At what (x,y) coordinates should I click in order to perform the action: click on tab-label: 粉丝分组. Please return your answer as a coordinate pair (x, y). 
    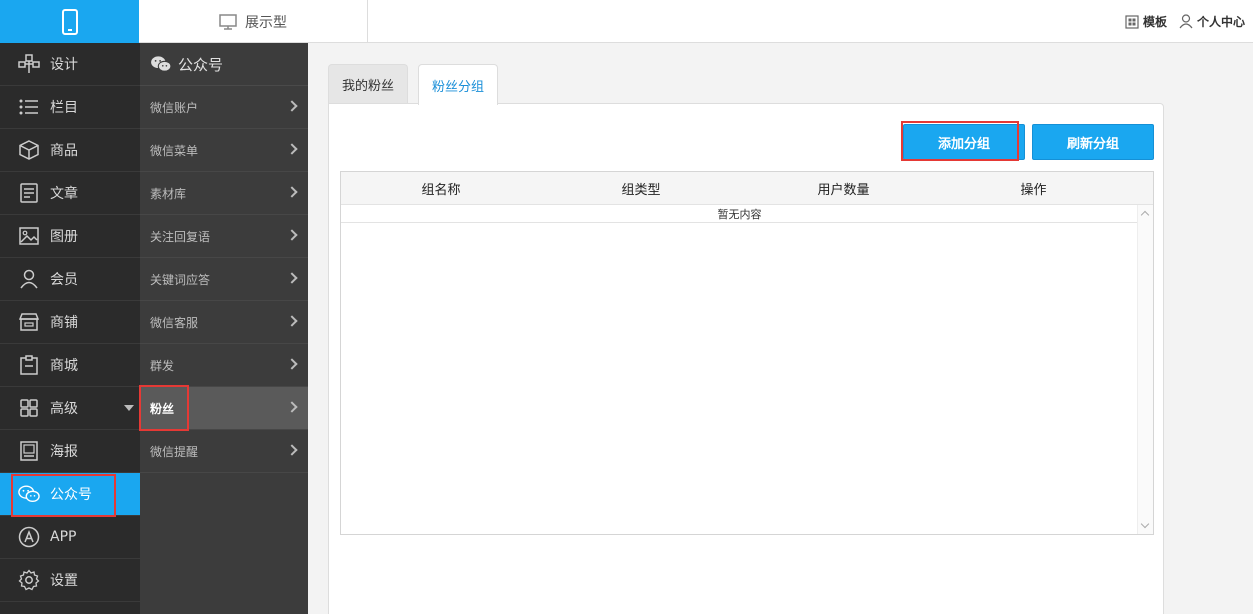
    Looking at the image, I should click on (457, 87).